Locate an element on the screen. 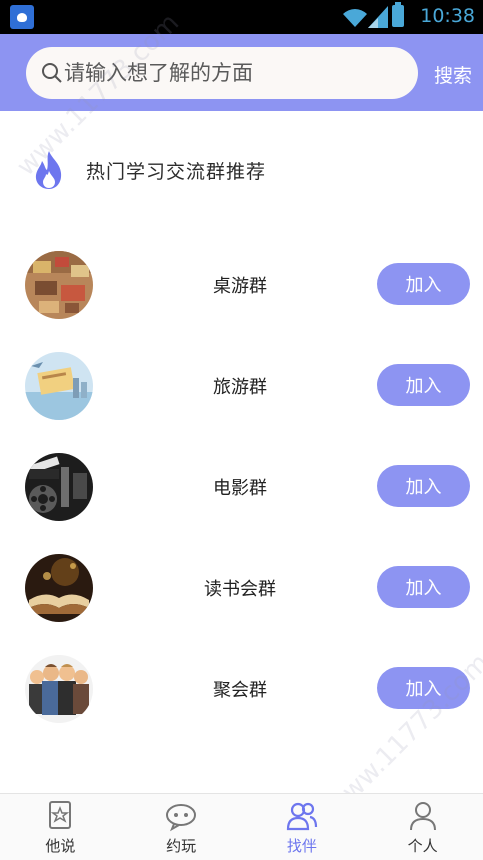  person-icon is located at coordinates (422, 816).